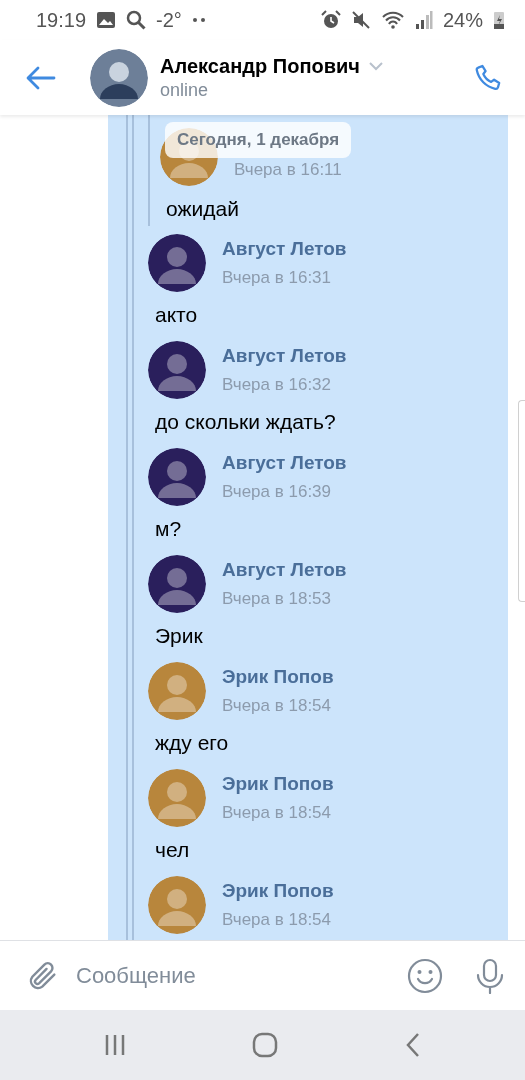 The height and width of the screenshot is (1080, 525). I want to click on avatar, so click(119, 77).